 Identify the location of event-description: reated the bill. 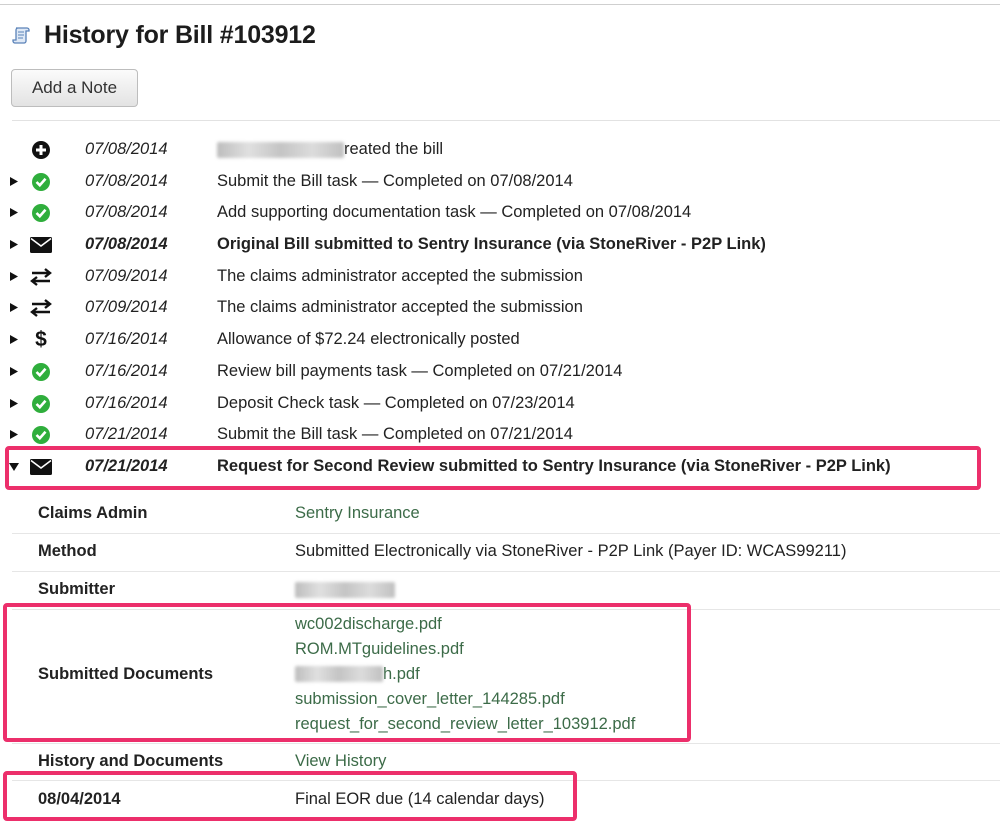
(330, 149).